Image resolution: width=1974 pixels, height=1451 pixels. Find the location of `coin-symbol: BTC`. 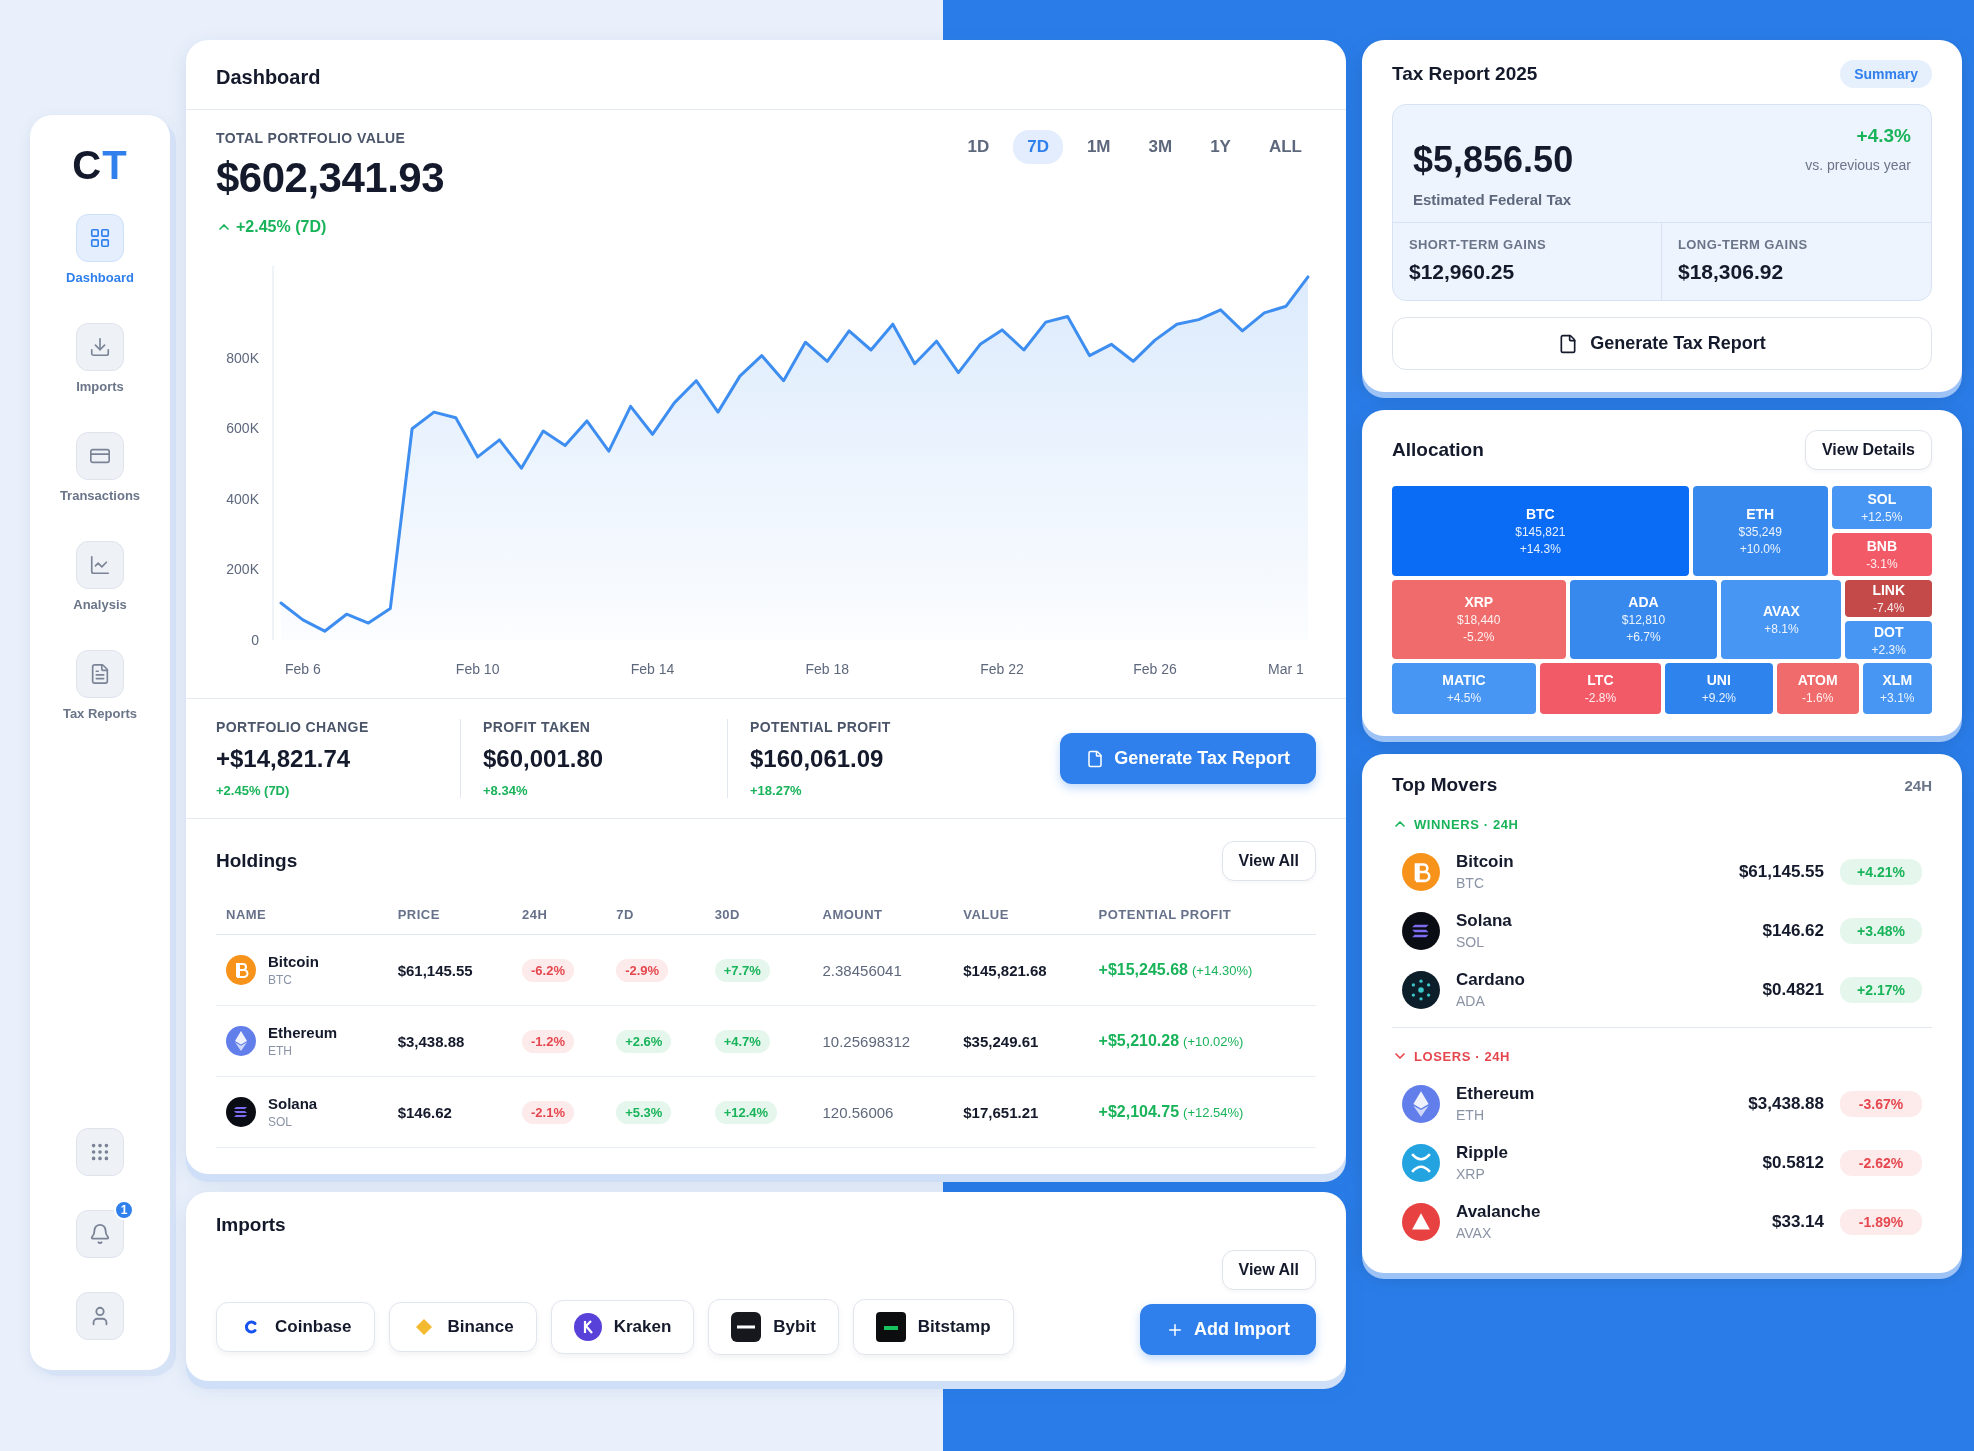

coin-symbol: BTC is located at coordinates (280, 980).